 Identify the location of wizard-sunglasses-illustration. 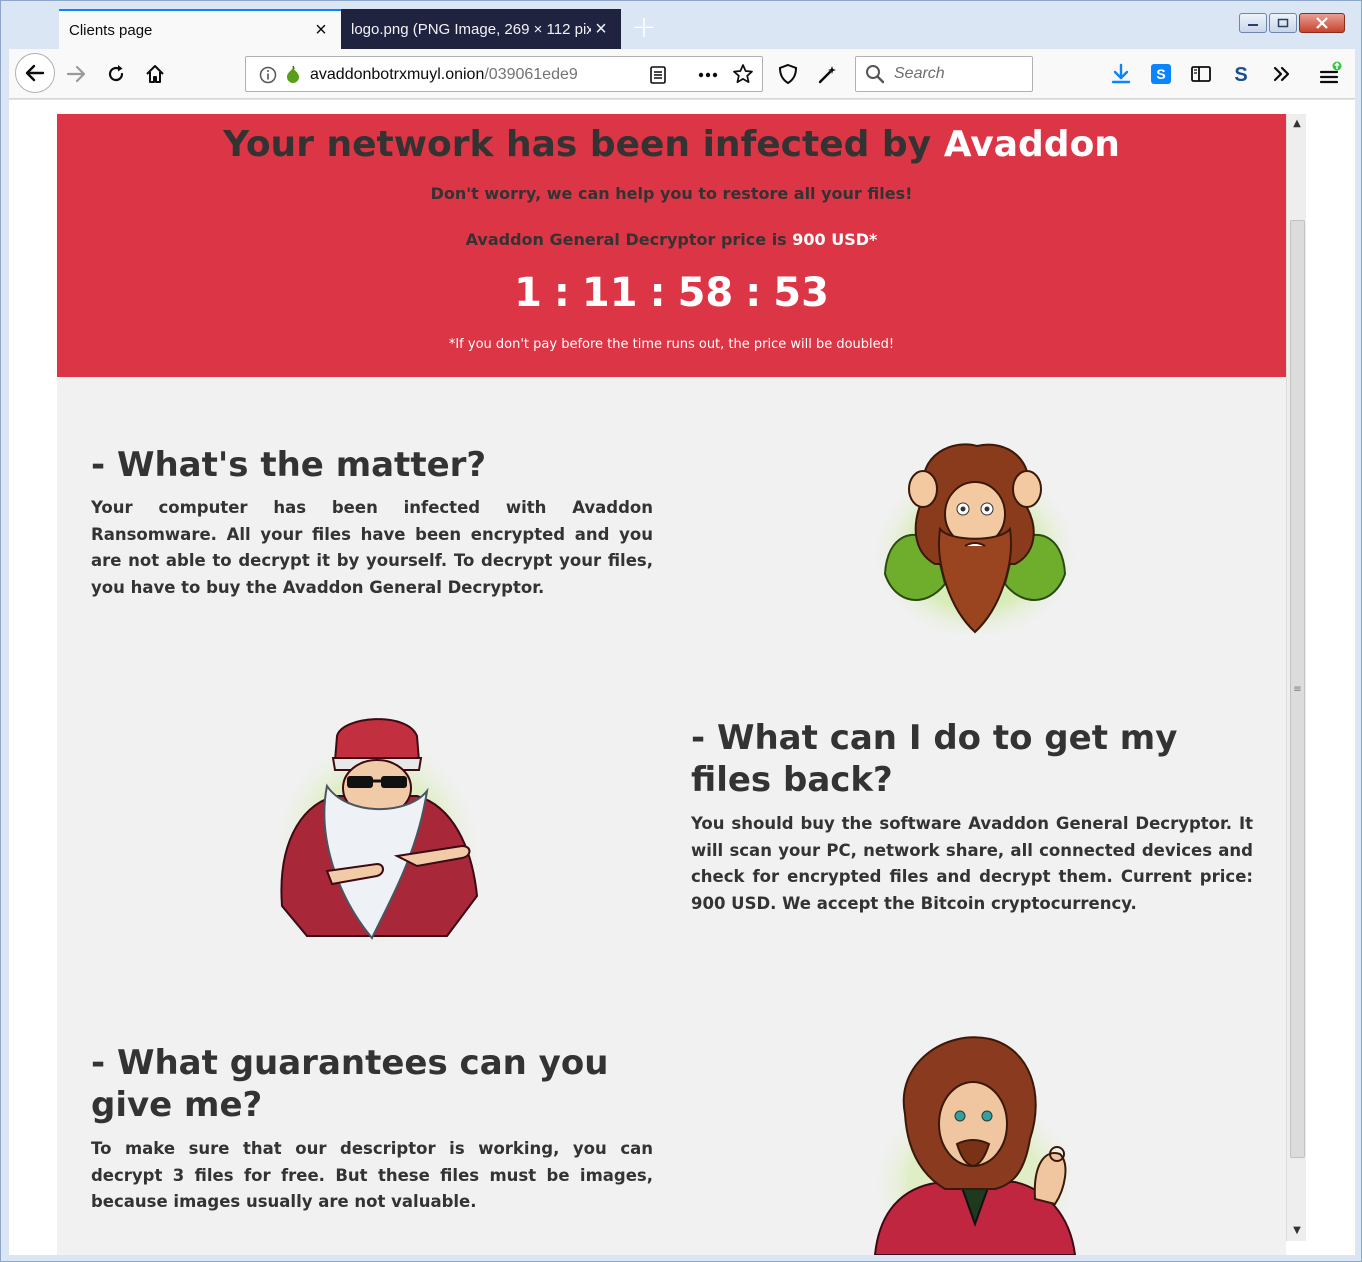
(377, 830).